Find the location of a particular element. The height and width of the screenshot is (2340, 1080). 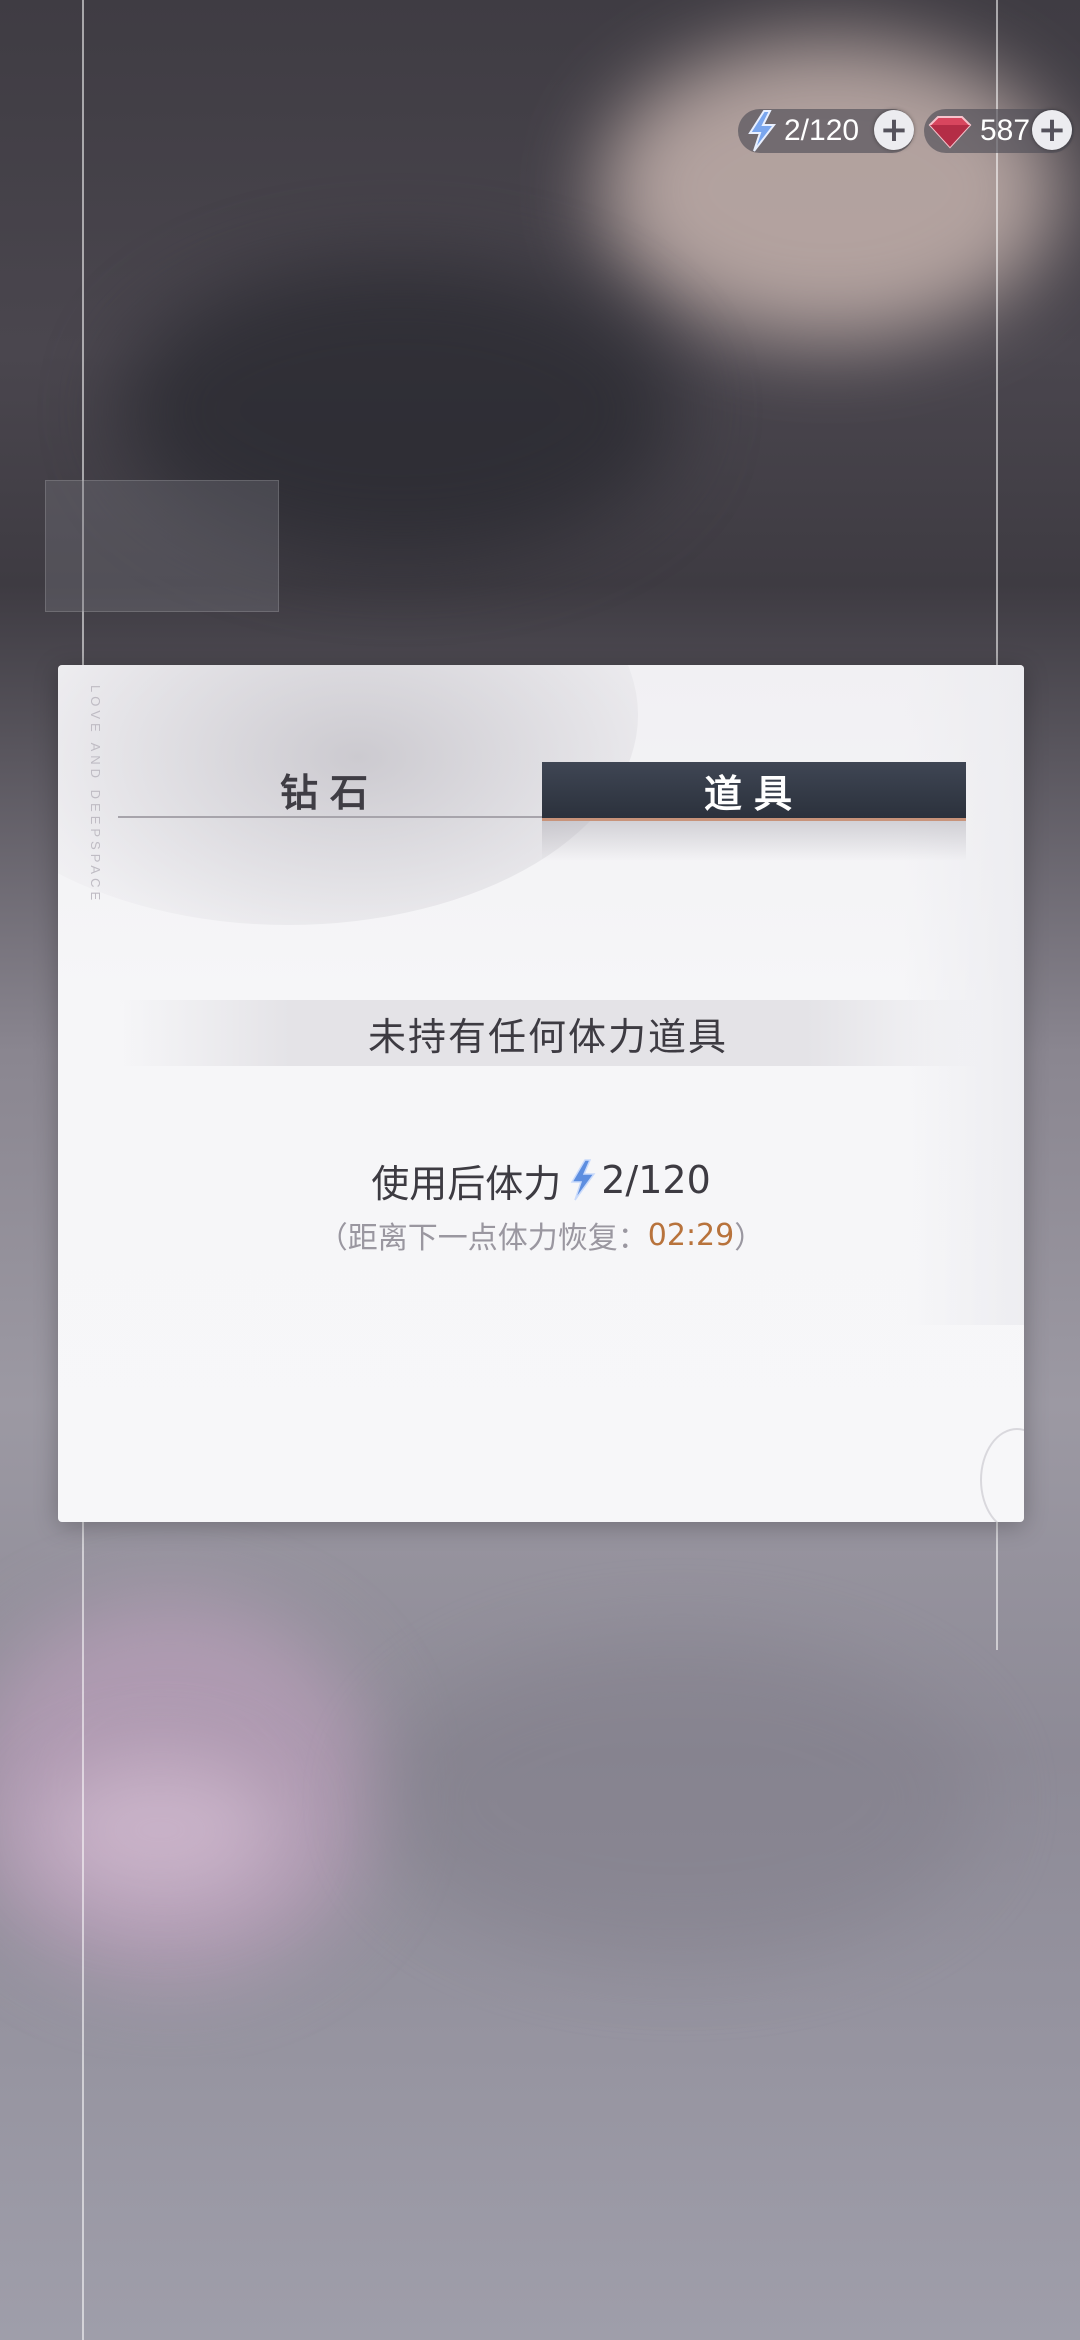

recovery-timer: 02:29 is located at coordinates (691, 1235).